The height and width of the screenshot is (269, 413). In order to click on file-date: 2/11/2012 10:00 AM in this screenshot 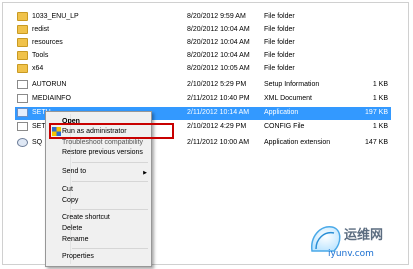, I will do `click(218, 142)`.